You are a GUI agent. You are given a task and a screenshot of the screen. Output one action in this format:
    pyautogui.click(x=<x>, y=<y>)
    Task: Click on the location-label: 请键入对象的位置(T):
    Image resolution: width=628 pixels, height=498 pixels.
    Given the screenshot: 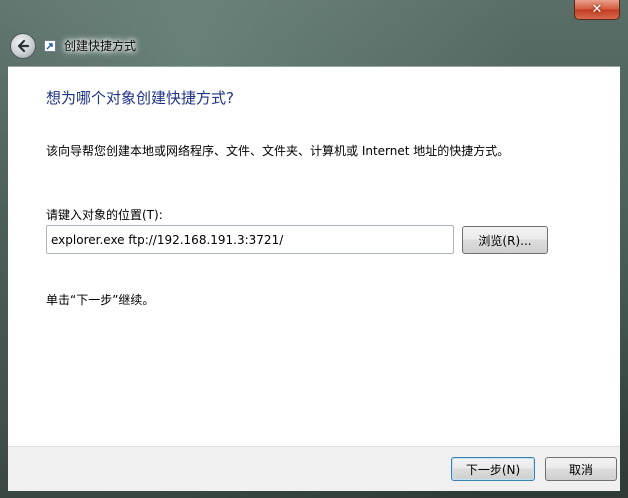 What is the action you would take?
    pyautogui.click(x=104, y=215)
    